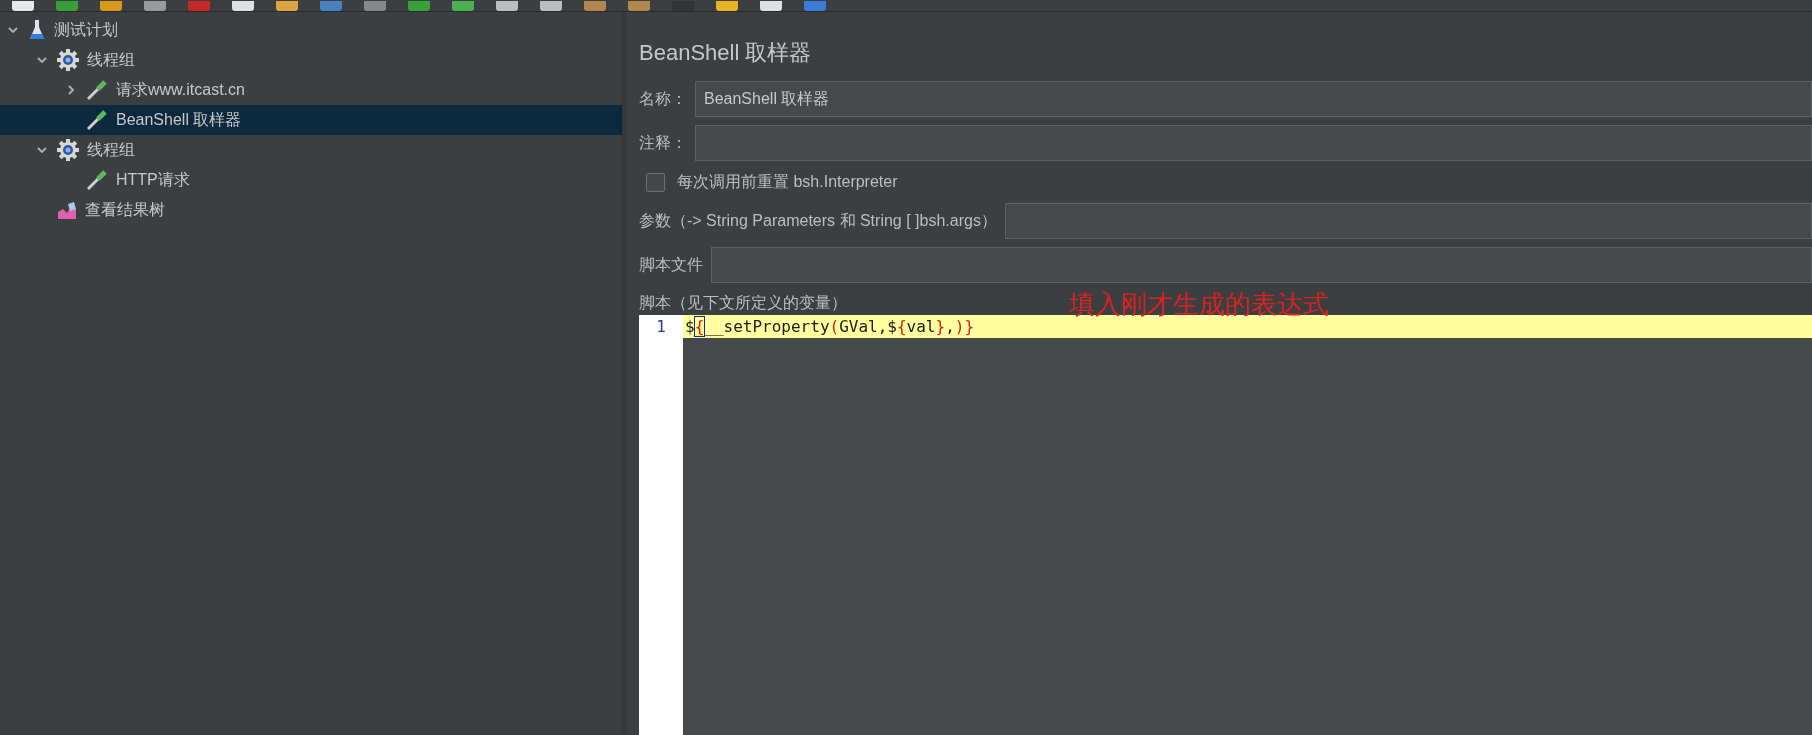  What do you see at coordinates (1261, 265) in the screenshot?
I see `script-file-field` at bounding box center [1261, 265].